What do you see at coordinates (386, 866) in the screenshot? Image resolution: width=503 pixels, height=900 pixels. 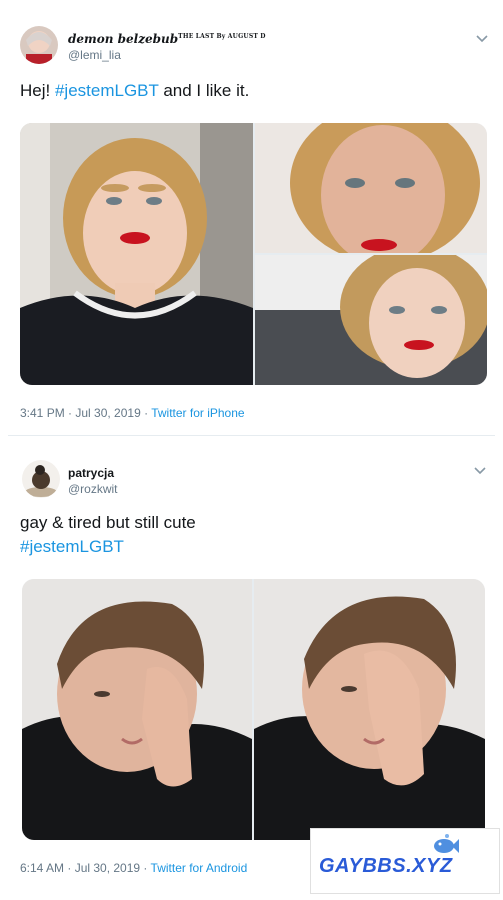 I see `watermark-text: GAYBBS.XYZ` at bounding box center [386, 866].